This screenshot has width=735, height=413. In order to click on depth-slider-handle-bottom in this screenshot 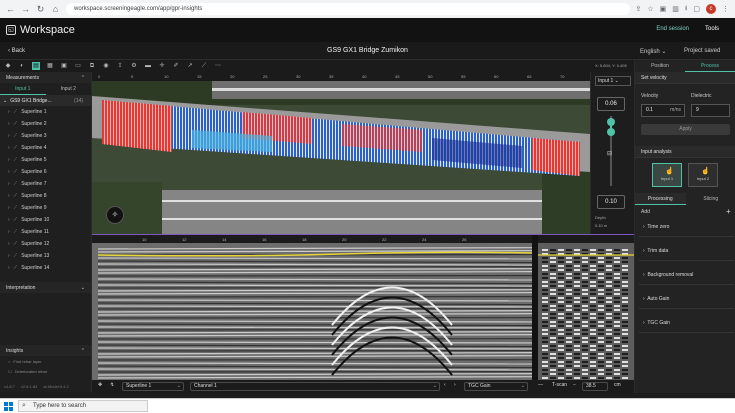, I will do `click(611, 132)`.